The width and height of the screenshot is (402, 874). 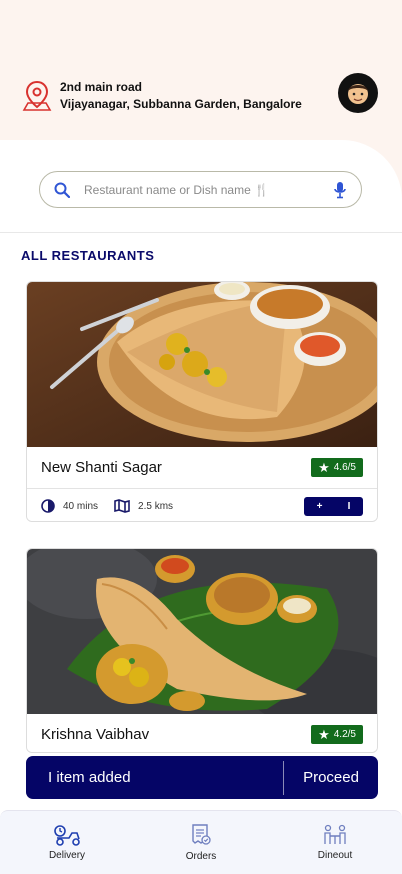 What do you see at coordinates (81, 506) in the screenshot?
I see `delivery-time-text: 40 mins` at bounding box center [81, 506].